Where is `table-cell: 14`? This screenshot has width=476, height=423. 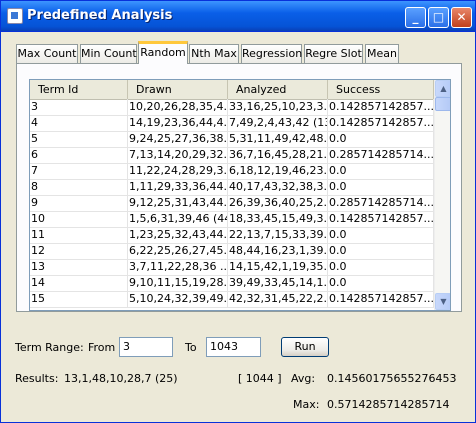 table-cell: 14 is located at coordinates (79, 283).